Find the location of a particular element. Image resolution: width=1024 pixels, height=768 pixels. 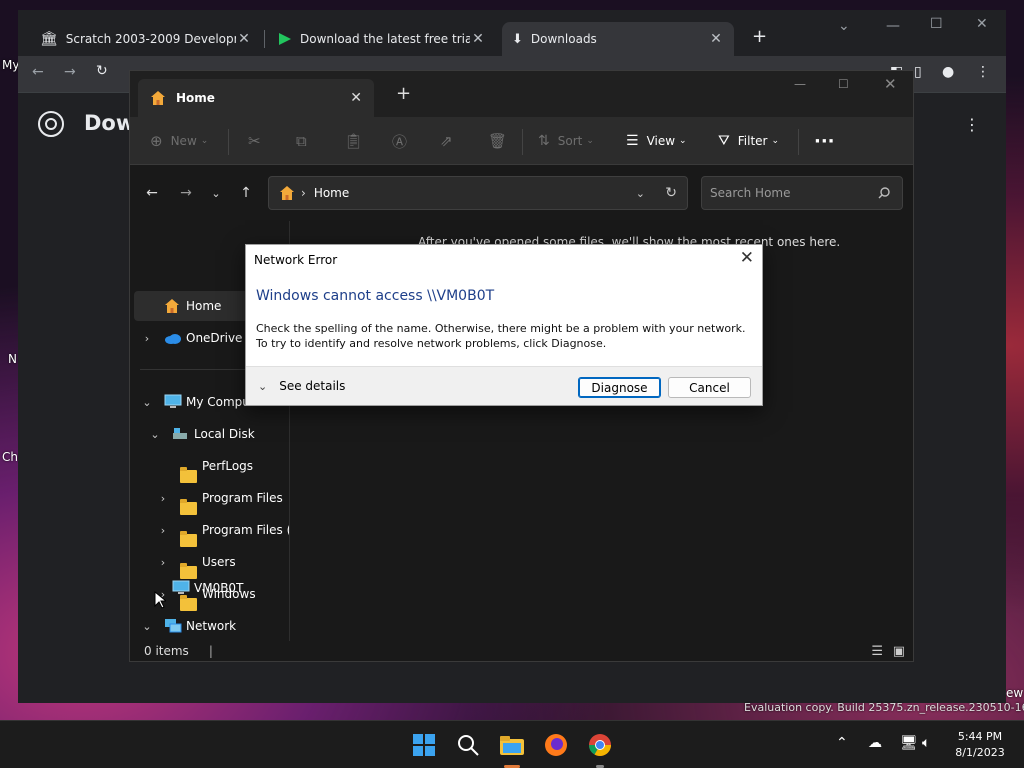

profile-icon: ● is located at coordinates (948, 72).